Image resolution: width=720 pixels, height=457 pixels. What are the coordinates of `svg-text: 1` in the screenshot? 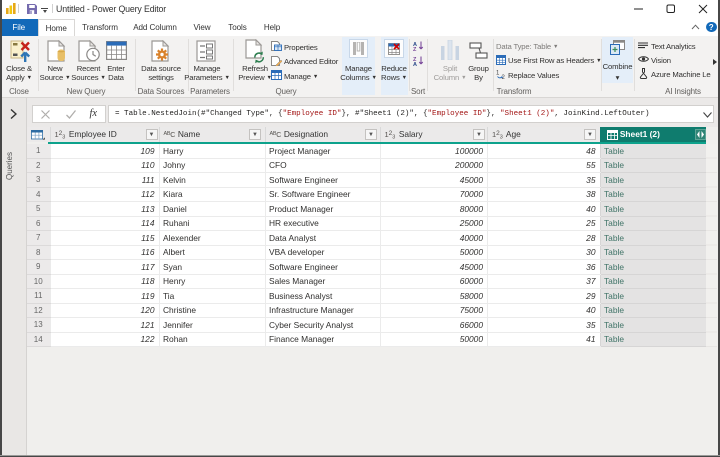 It's located at (498, 74).